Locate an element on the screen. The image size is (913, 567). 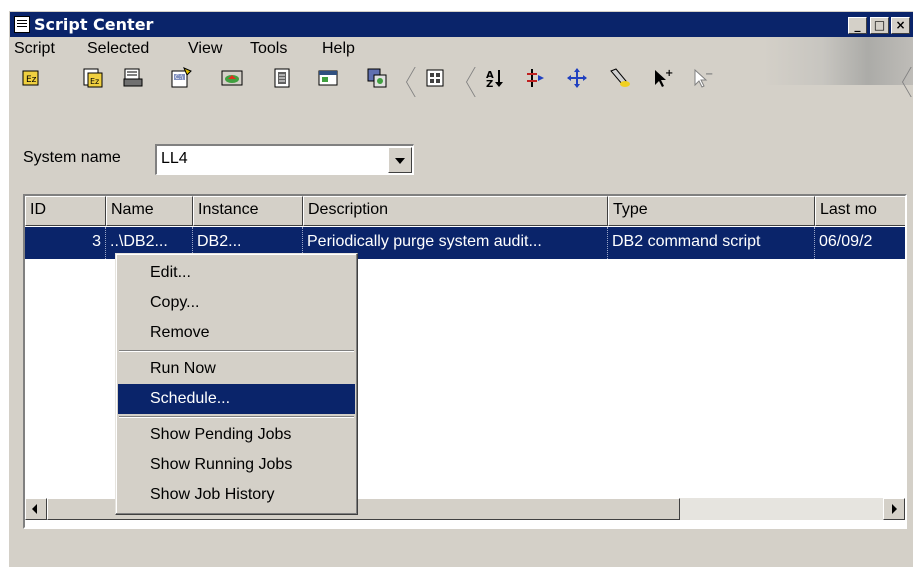
tools-settings-icon is located at coordinates (377, 78).